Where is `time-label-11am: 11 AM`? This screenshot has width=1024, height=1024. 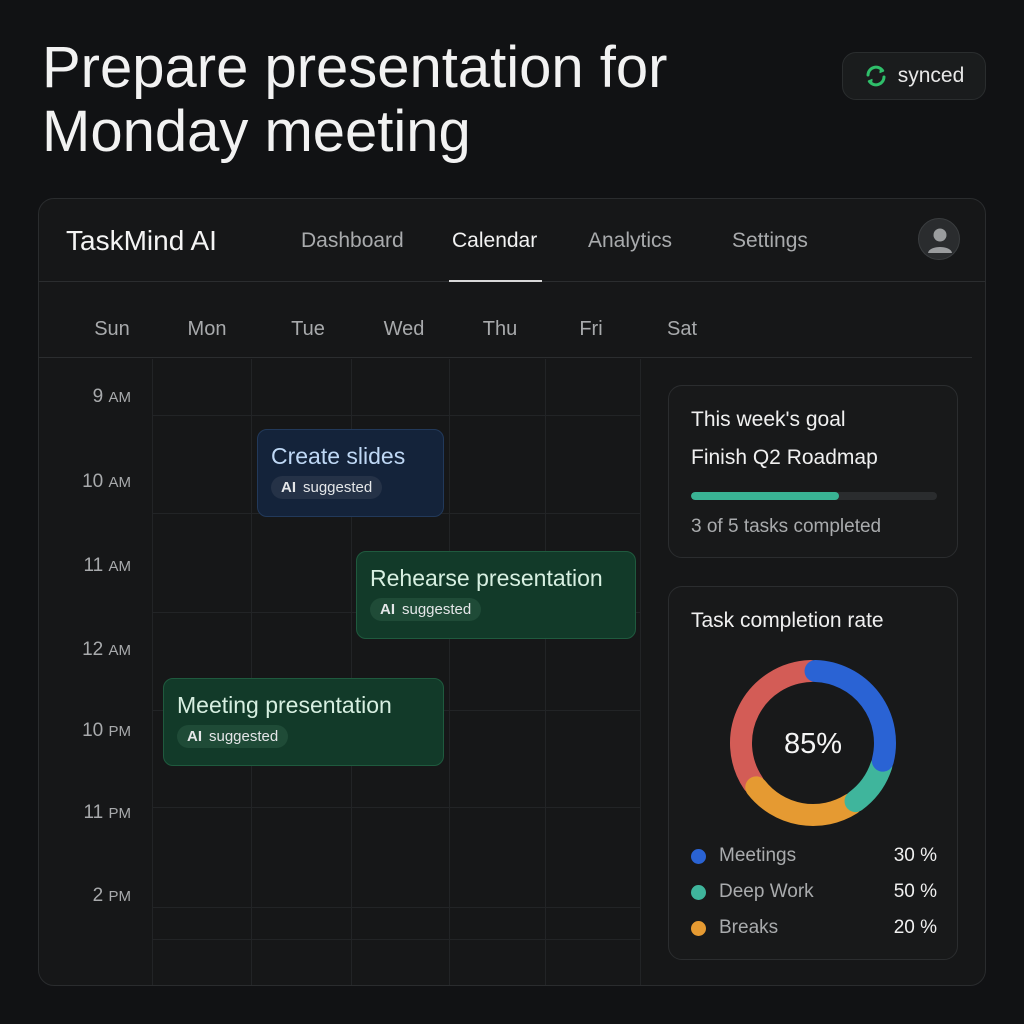 time-label-11am: 11 AM is located at coordinates (107, 565).